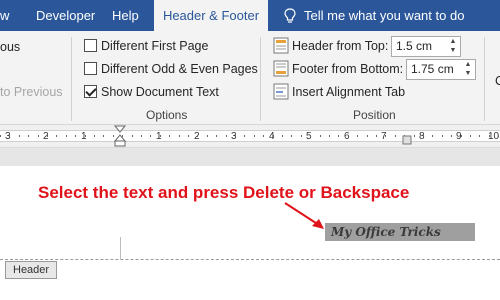 The image size is (500, 300). What do you see at coordinates (304, 215) in the screenshot?
I see `arrow-icon` at bounding box center [304, 215].